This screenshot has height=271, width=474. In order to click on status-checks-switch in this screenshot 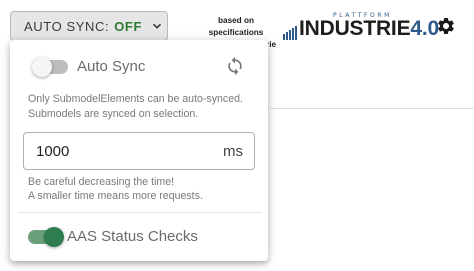, I will do `click(46, 237)`.